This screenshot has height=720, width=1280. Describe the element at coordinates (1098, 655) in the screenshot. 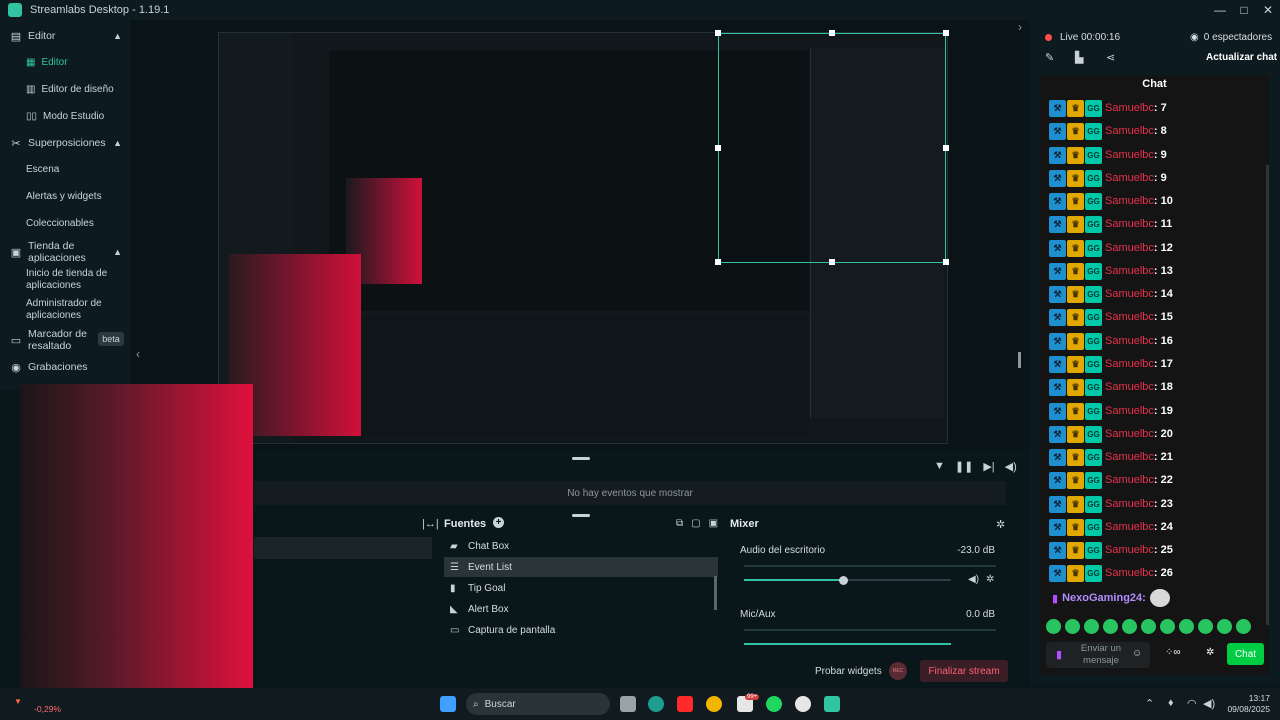

I see `chat-input: ▮ Enviar un mensaje ☺` at that location.